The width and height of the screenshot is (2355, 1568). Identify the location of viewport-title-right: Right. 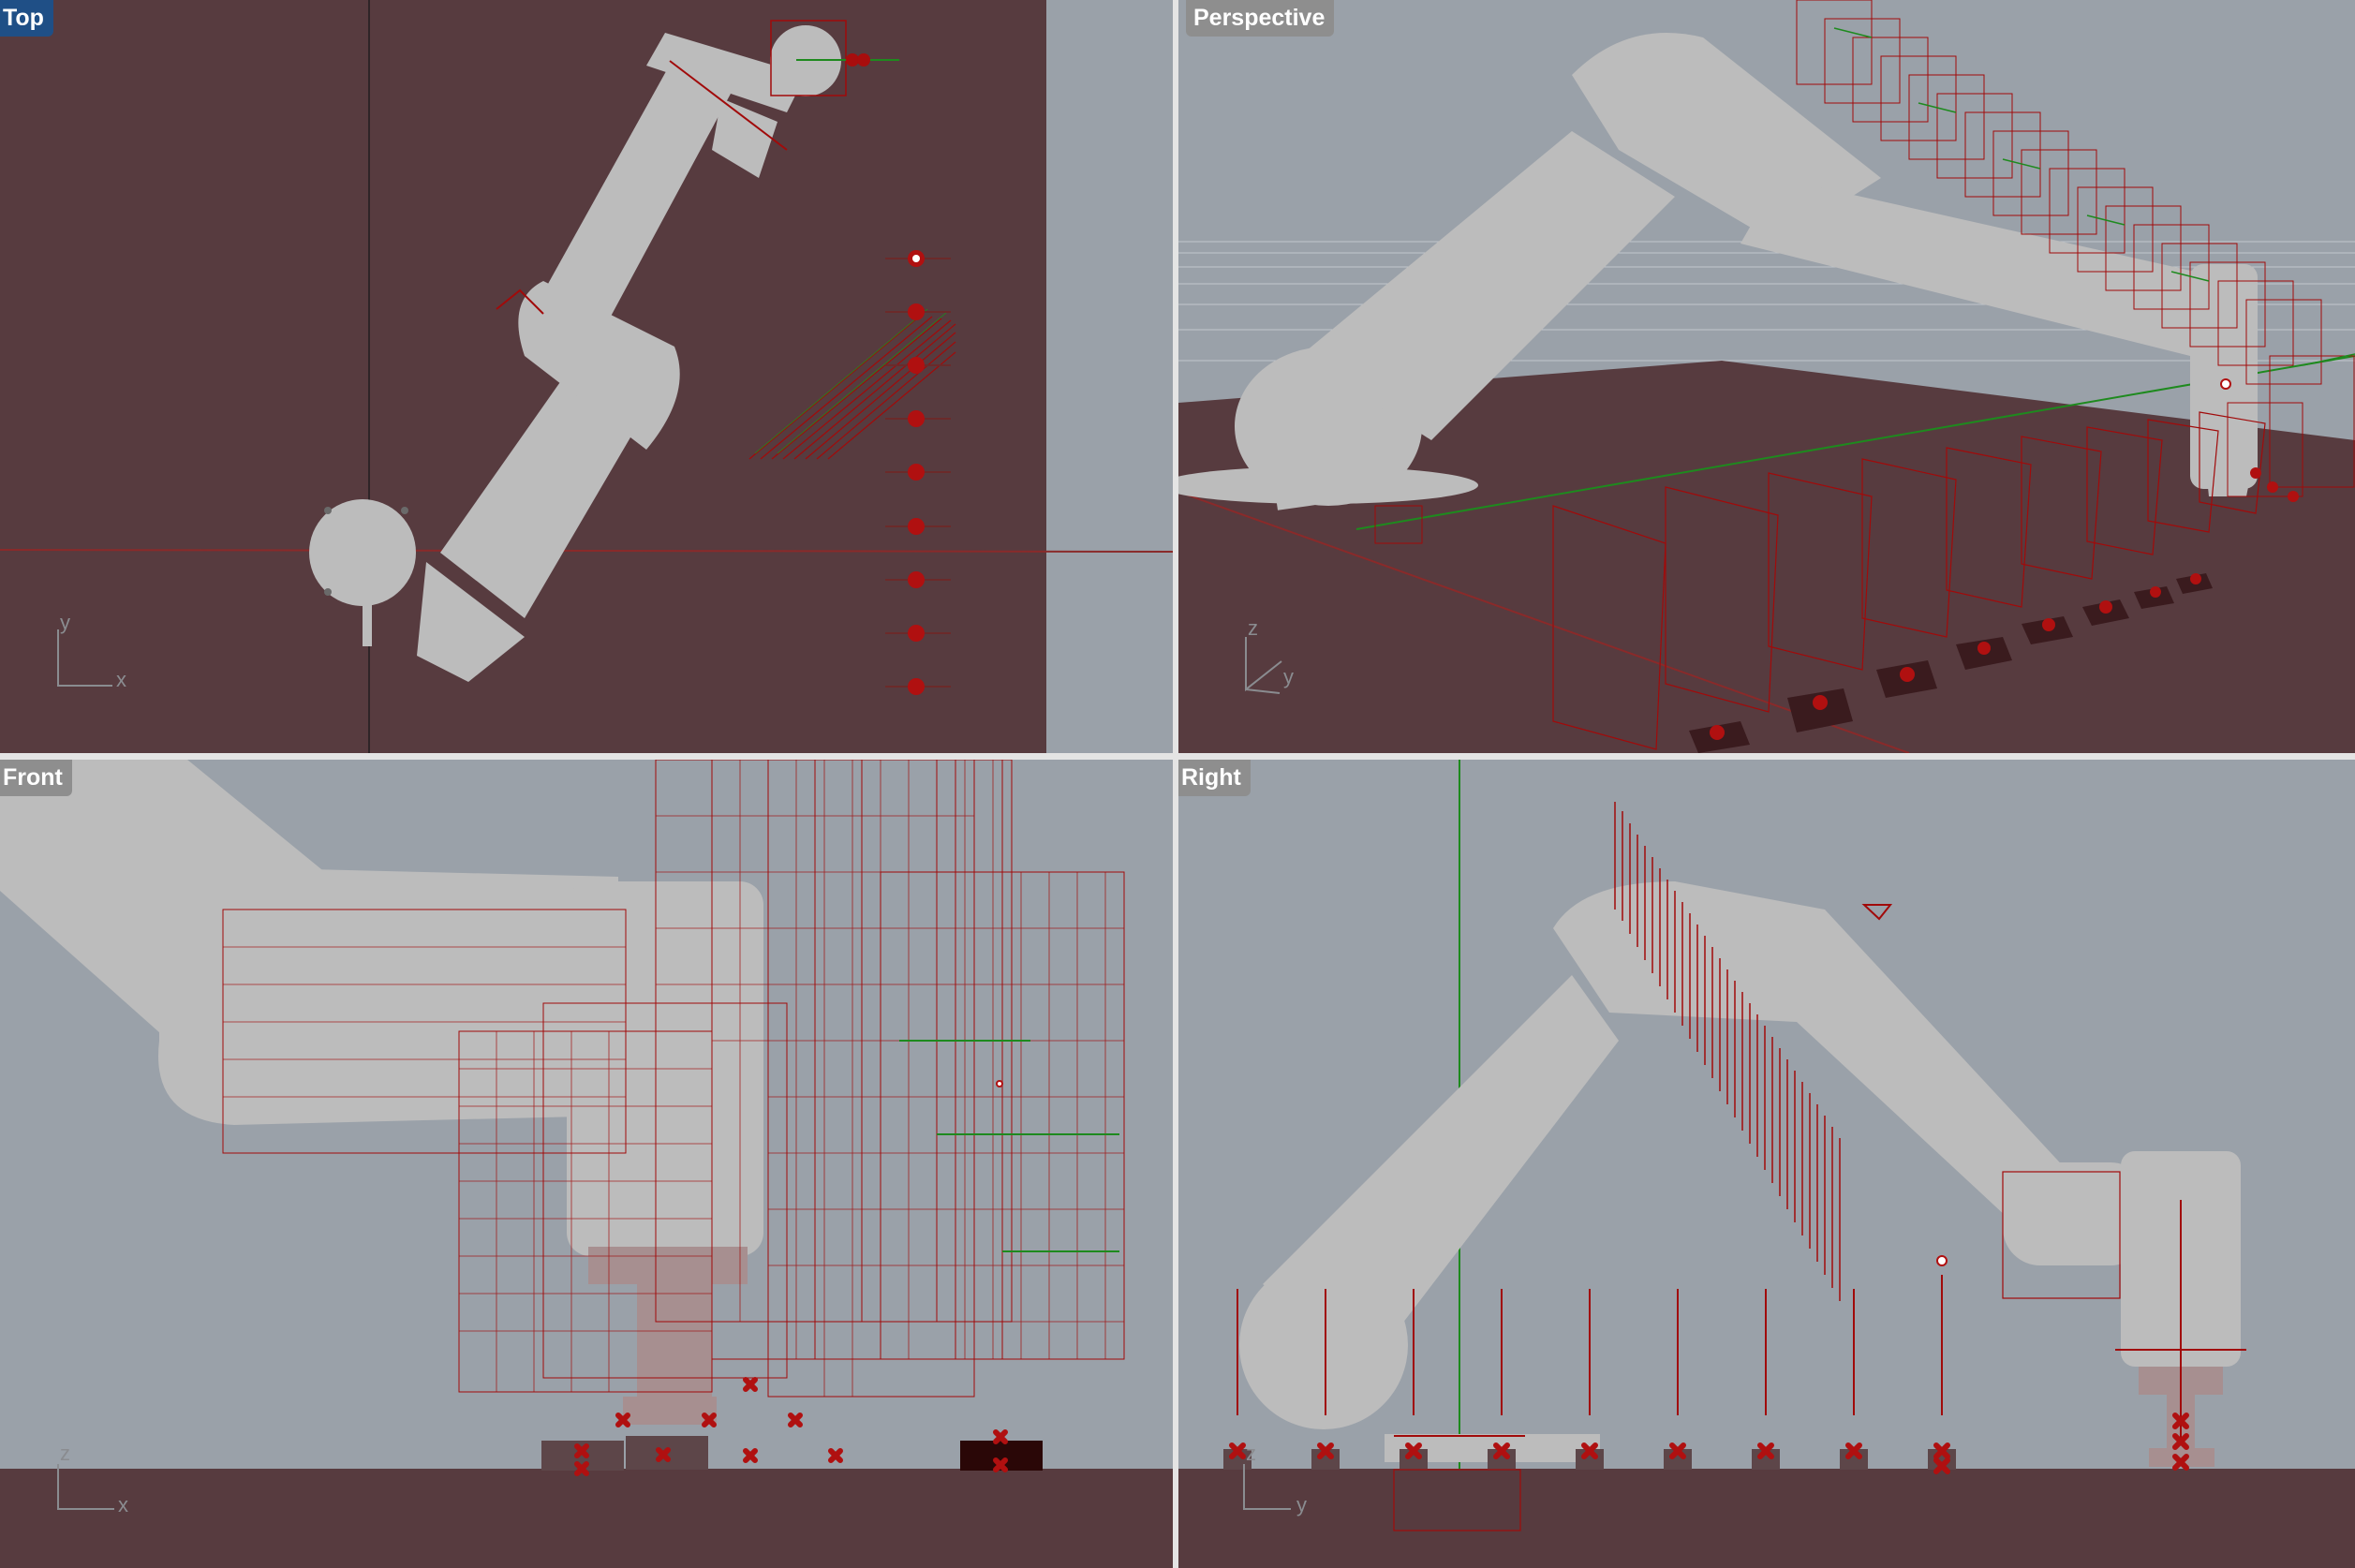
(1214, 778).